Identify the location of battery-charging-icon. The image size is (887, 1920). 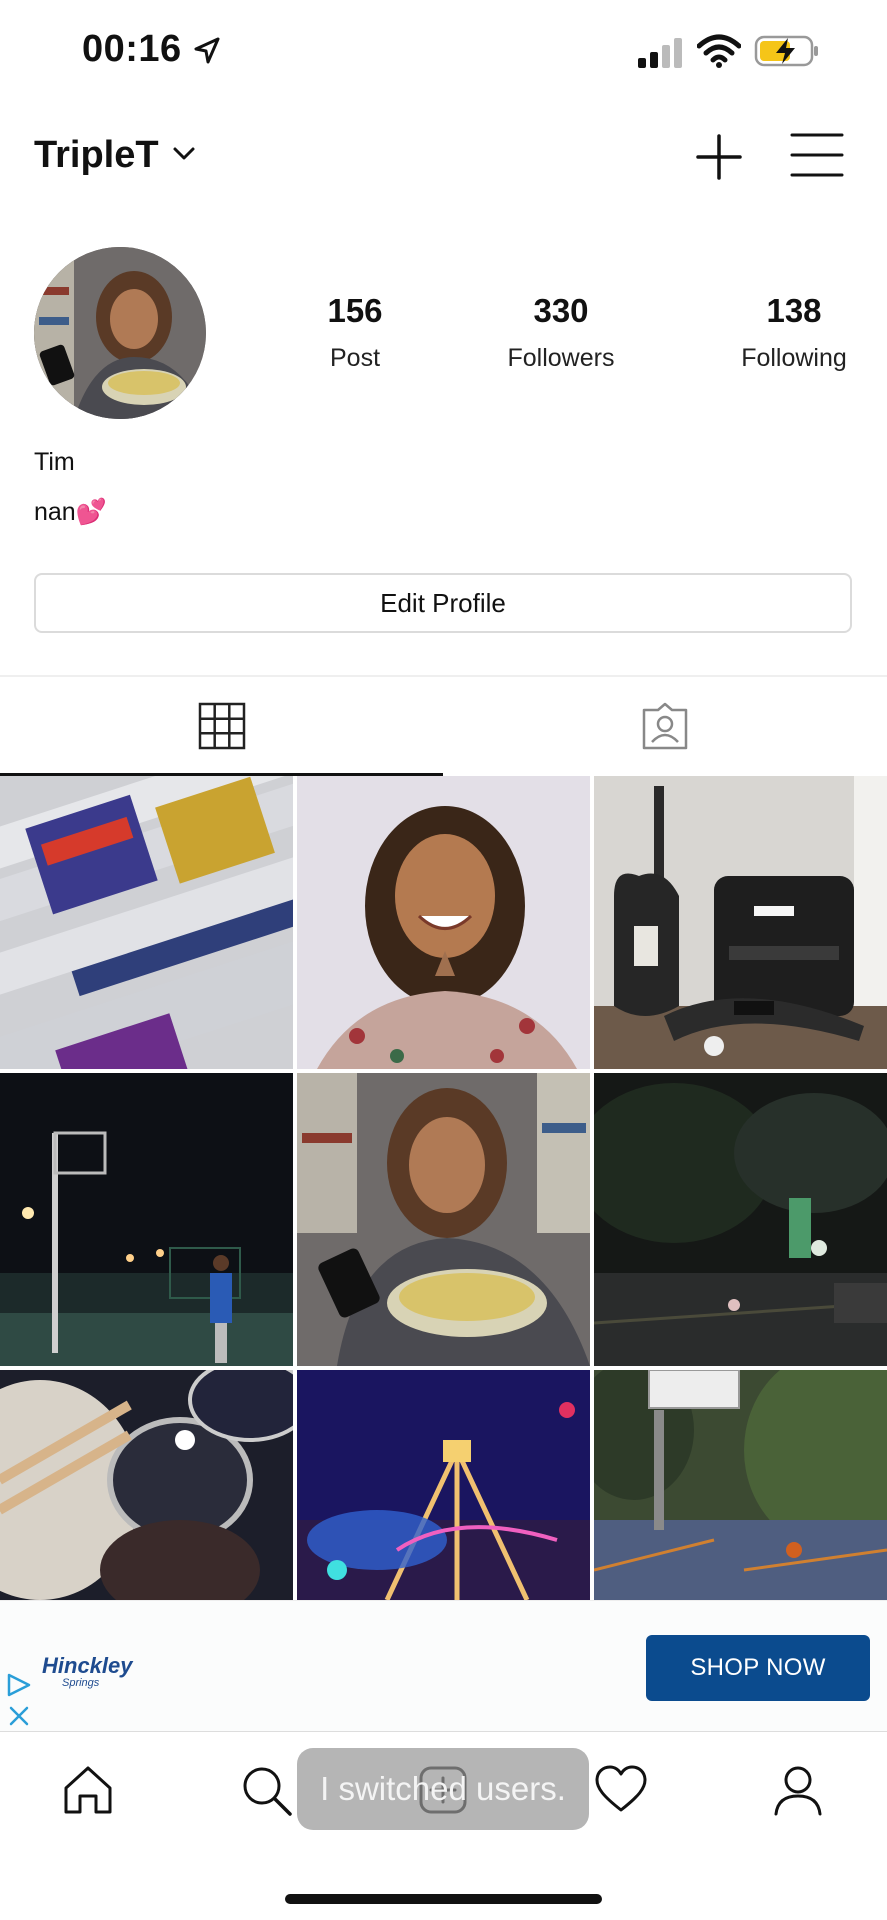
(786, 51).